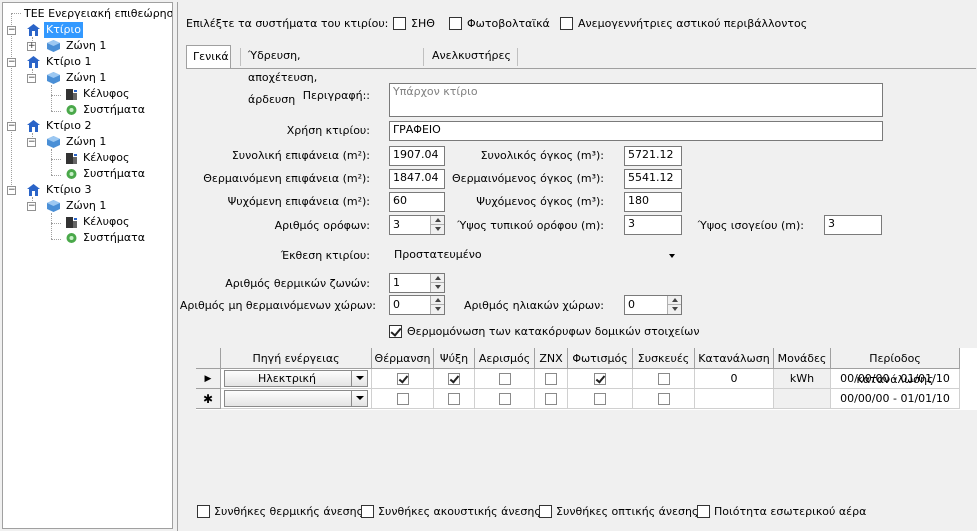 The width and height of the screenshot is (977, 531). What do you see at coordinates (71, 158) in the screenshot?
I see `envelope-icon` at bounding box center [71, 158].